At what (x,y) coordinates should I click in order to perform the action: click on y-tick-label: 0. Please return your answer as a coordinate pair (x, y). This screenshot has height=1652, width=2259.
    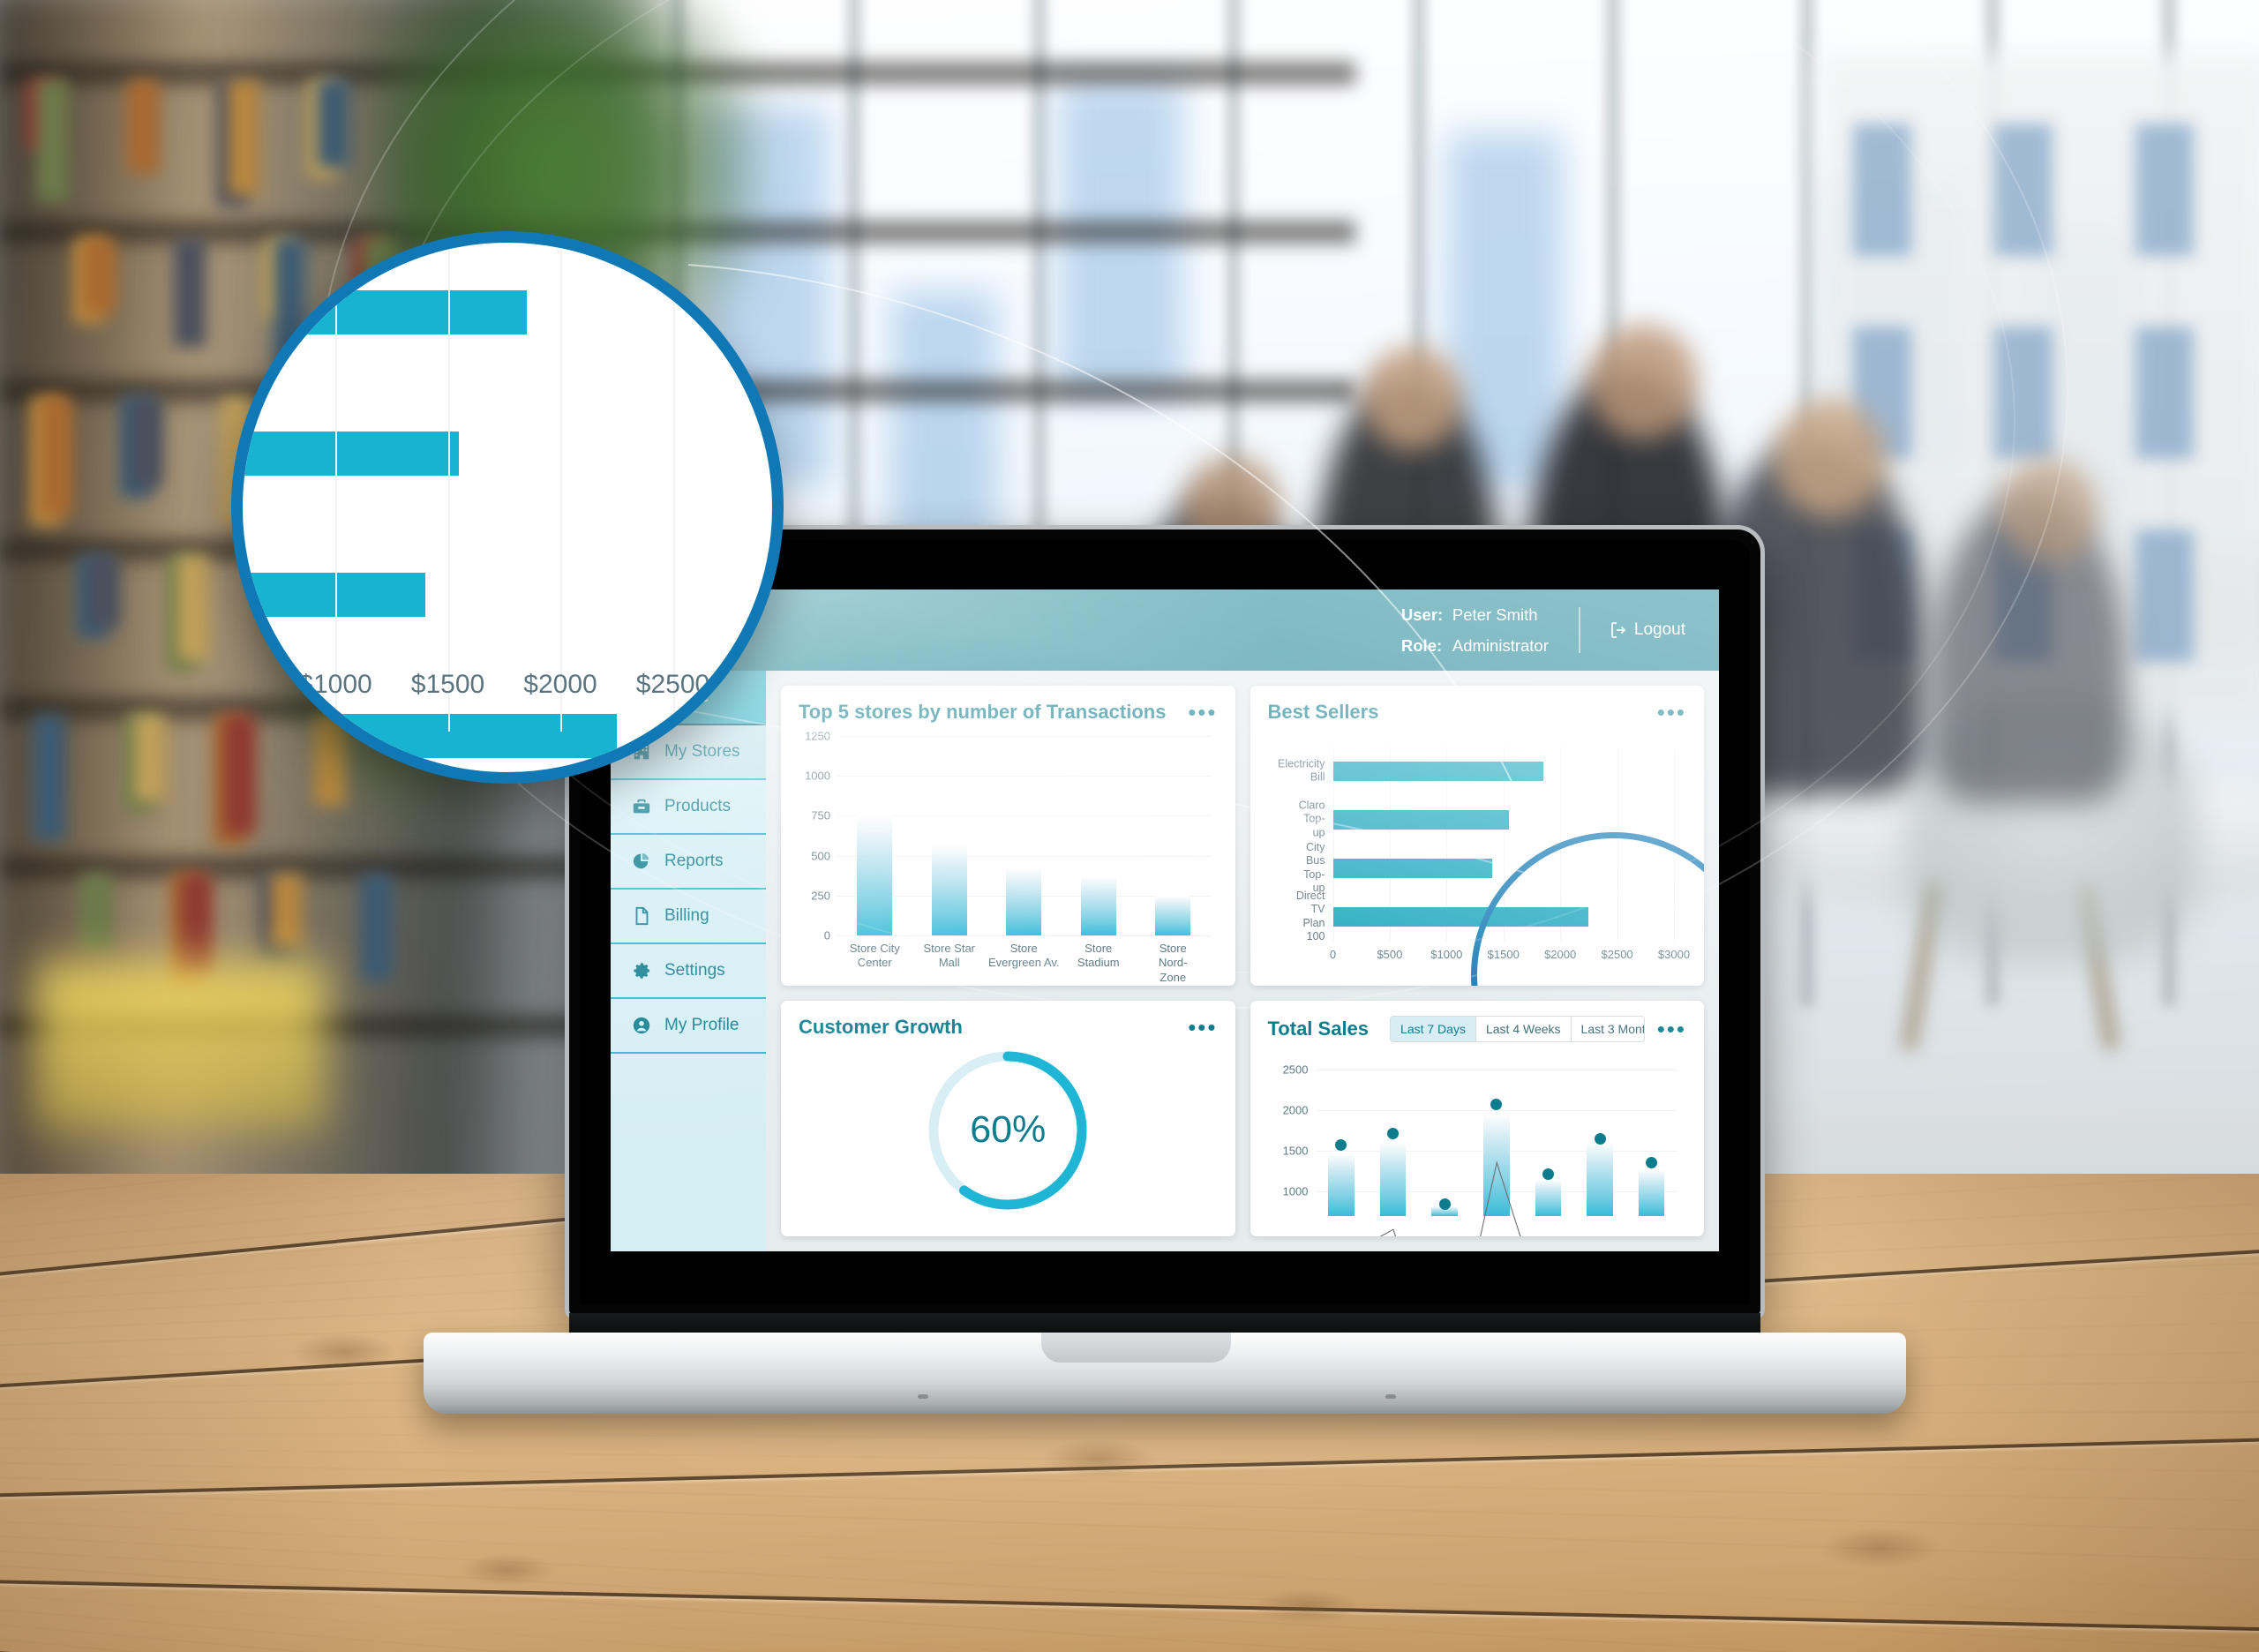
    Looking at the image, I should click on (826, 935).